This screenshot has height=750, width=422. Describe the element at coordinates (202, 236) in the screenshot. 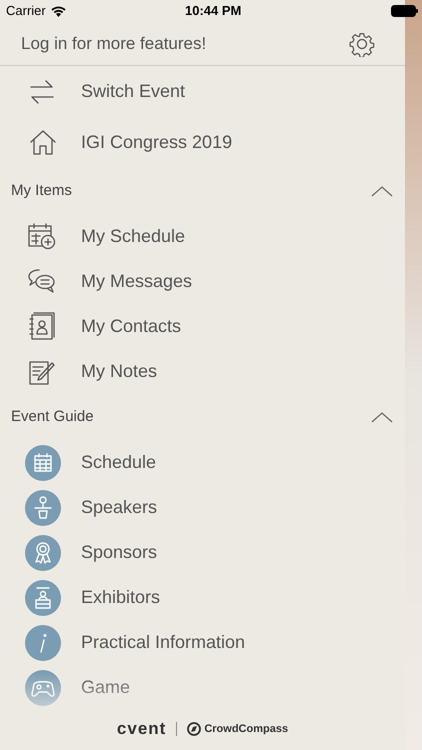

I see `menu-item: My Schedule` at that location.